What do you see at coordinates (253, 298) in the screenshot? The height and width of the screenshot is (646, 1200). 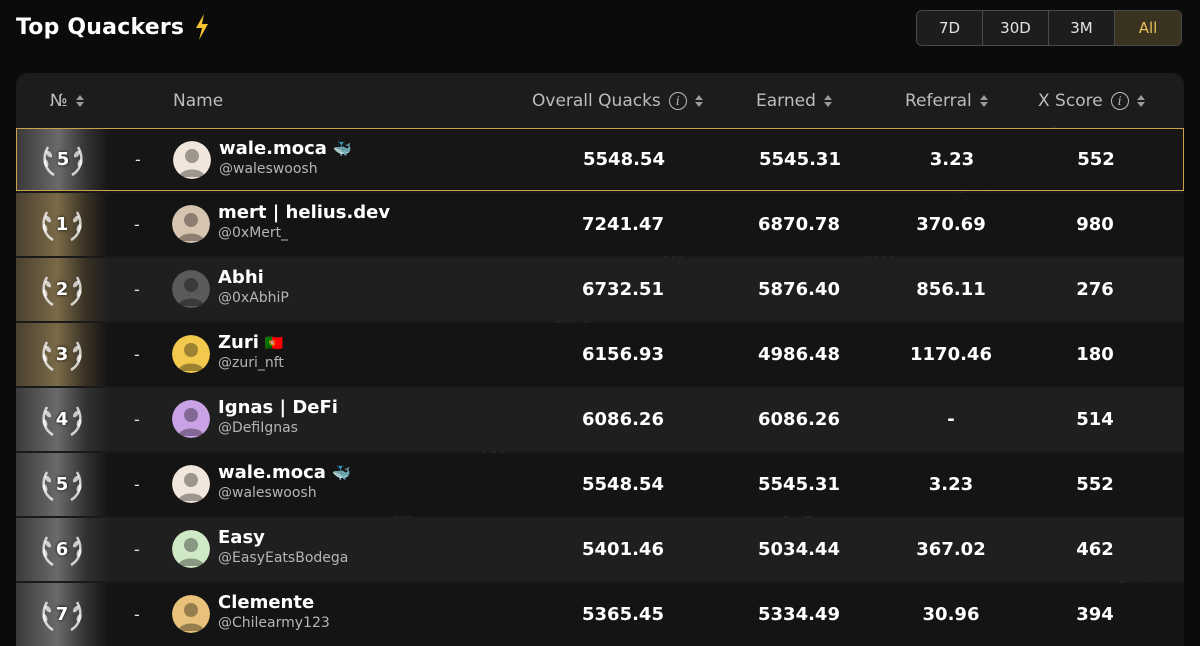 I see `user-handle: @0xAbhiP` at bounding box center [253, 298].